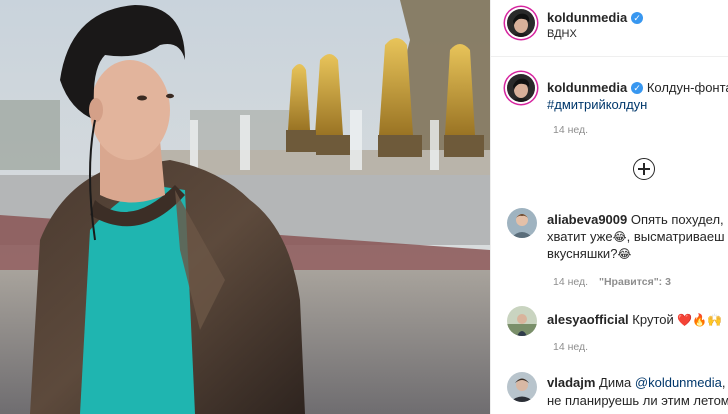  I want to click on comment-text: , высматриваеш, so click(675, 236).